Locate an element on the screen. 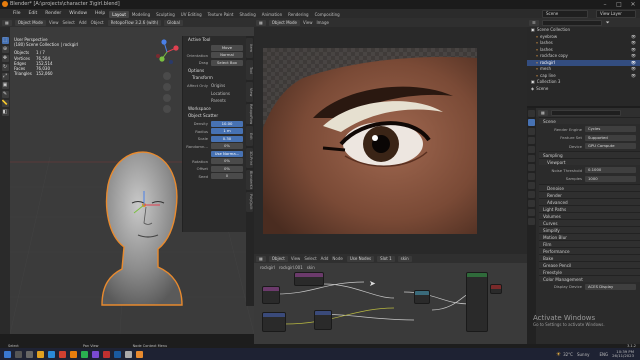 The height and width of the screenshot is (360, 640). data-tab-icon is located at coordinates (531, 212).